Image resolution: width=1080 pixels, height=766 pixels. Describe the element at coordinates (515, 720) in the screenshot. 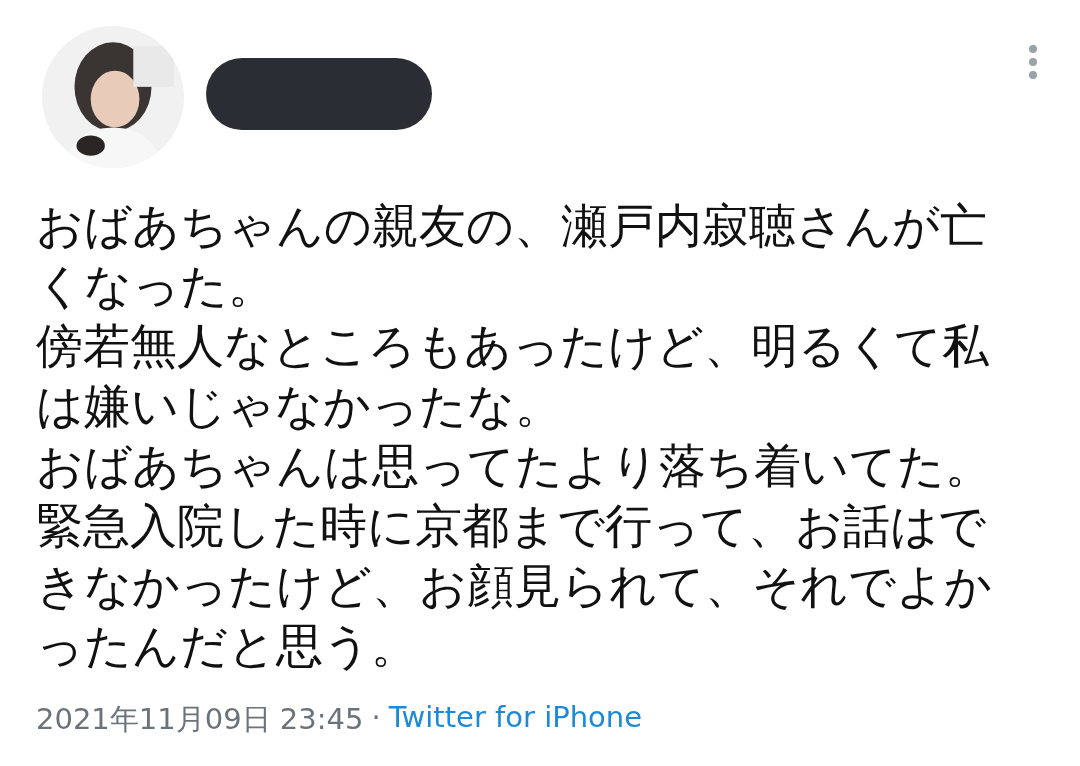

I see `source-link: Twitter for iPhone` at that location.